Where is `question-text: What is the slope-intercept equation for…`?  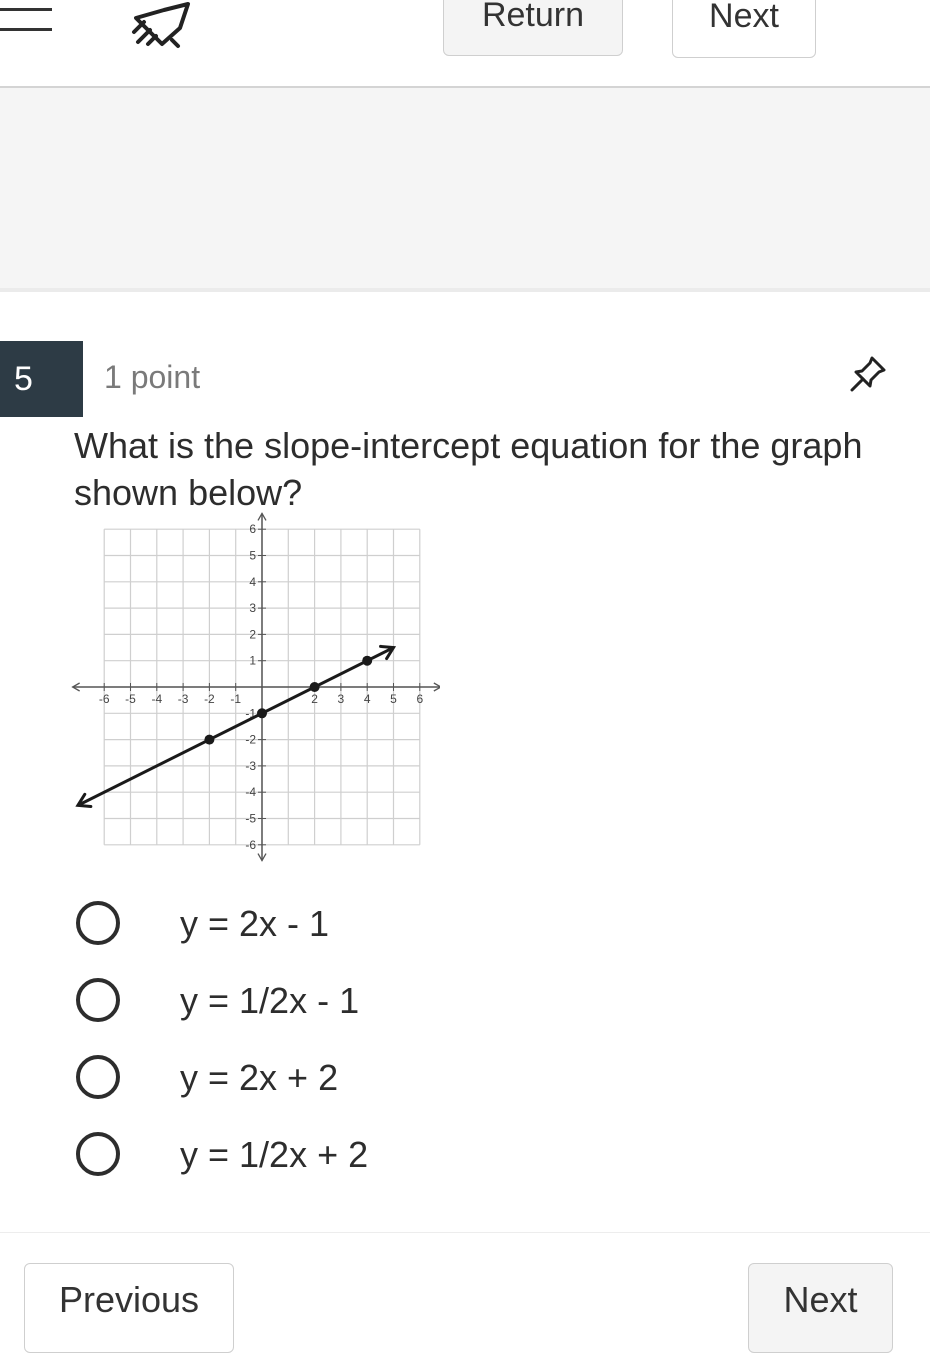
question-text: What is the slope-intercept equation for… is located at coordinates (468, 469).